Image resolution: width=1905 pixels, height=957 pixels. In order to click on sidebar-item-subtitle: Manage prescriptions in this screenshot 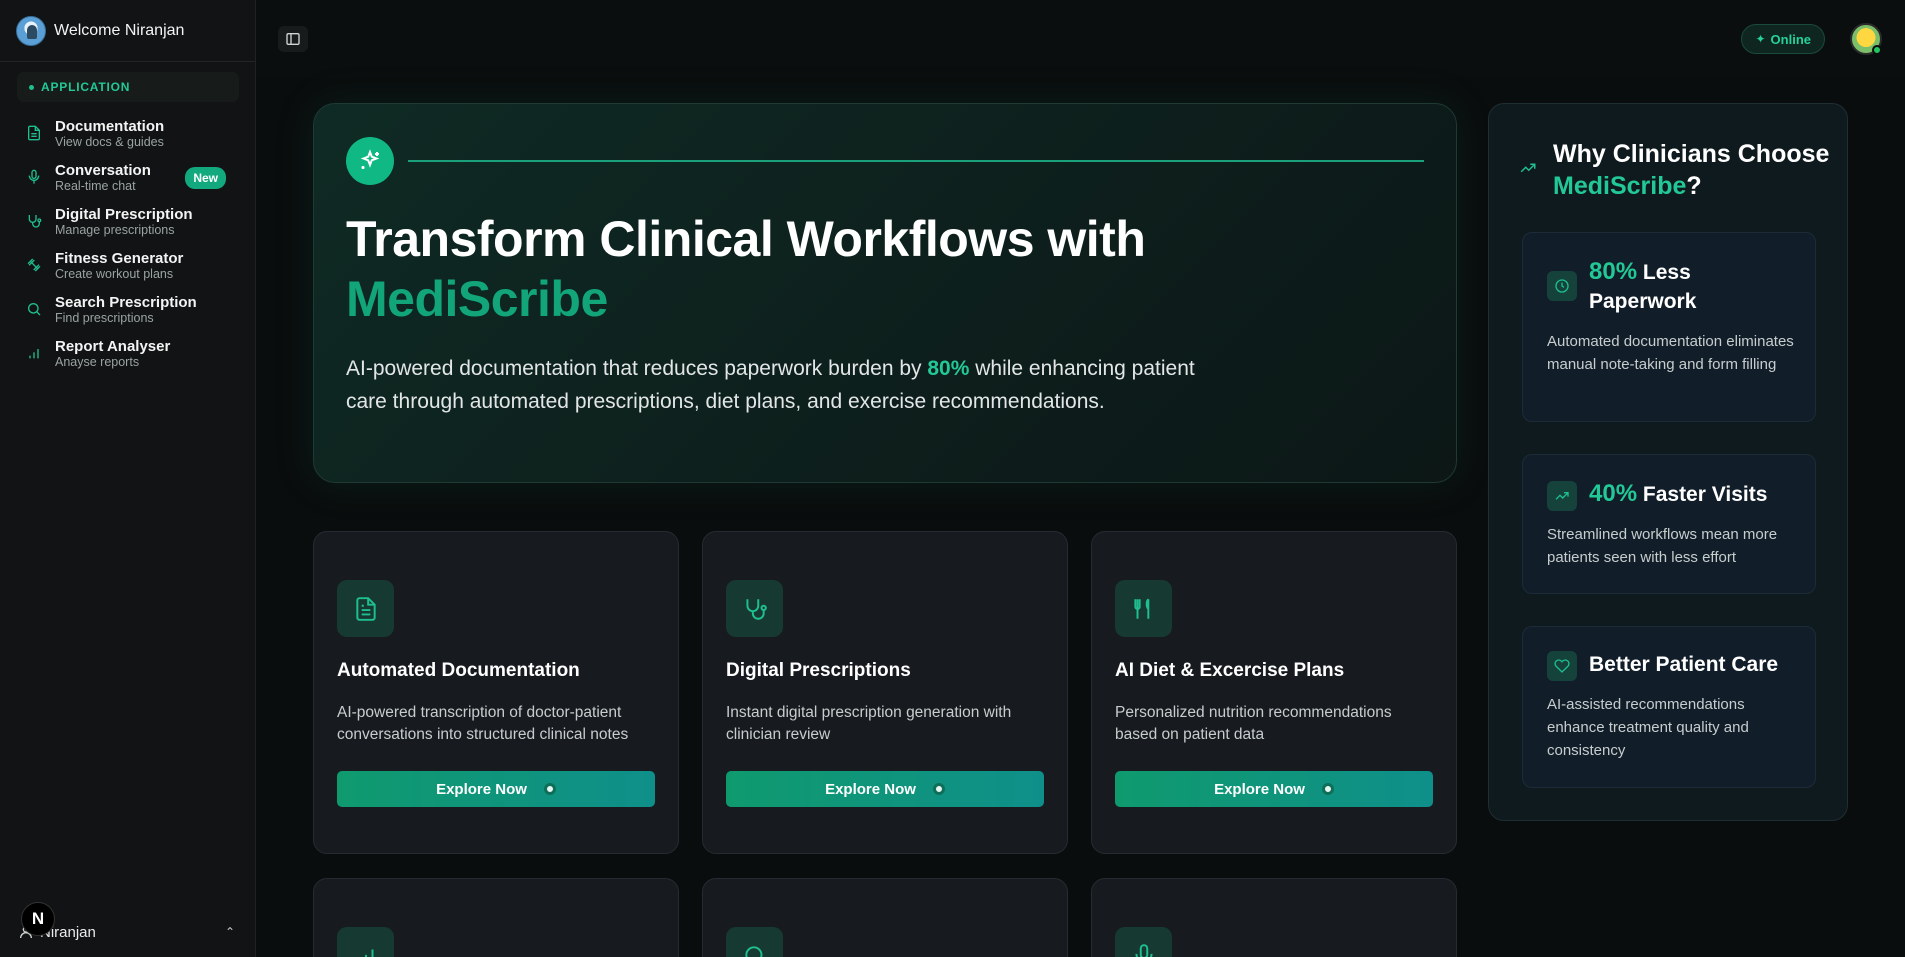, I will do `click(115, 230)`.